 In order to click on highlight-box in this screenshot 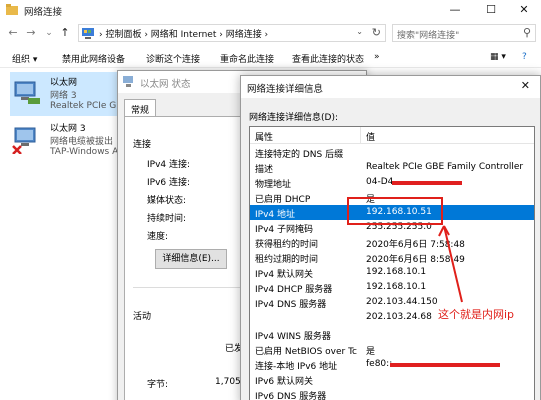, I will do `click(395, 211)`.